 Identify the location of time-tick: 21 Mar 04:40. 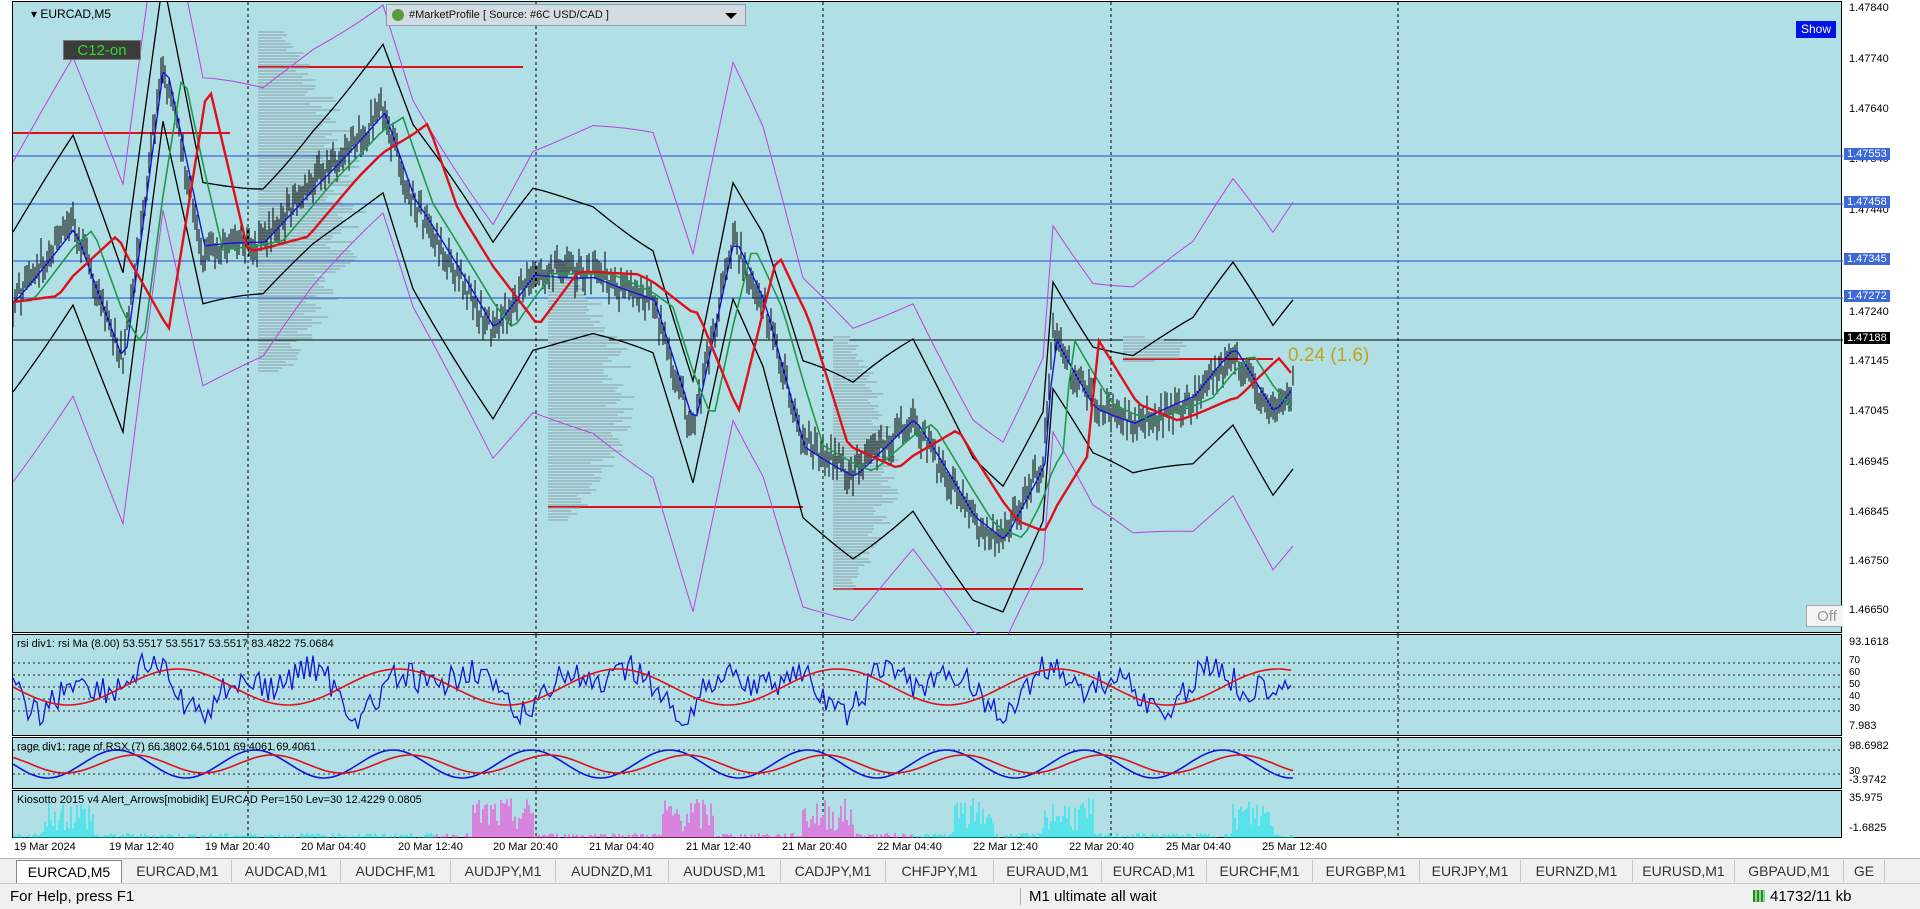
(621, 847).